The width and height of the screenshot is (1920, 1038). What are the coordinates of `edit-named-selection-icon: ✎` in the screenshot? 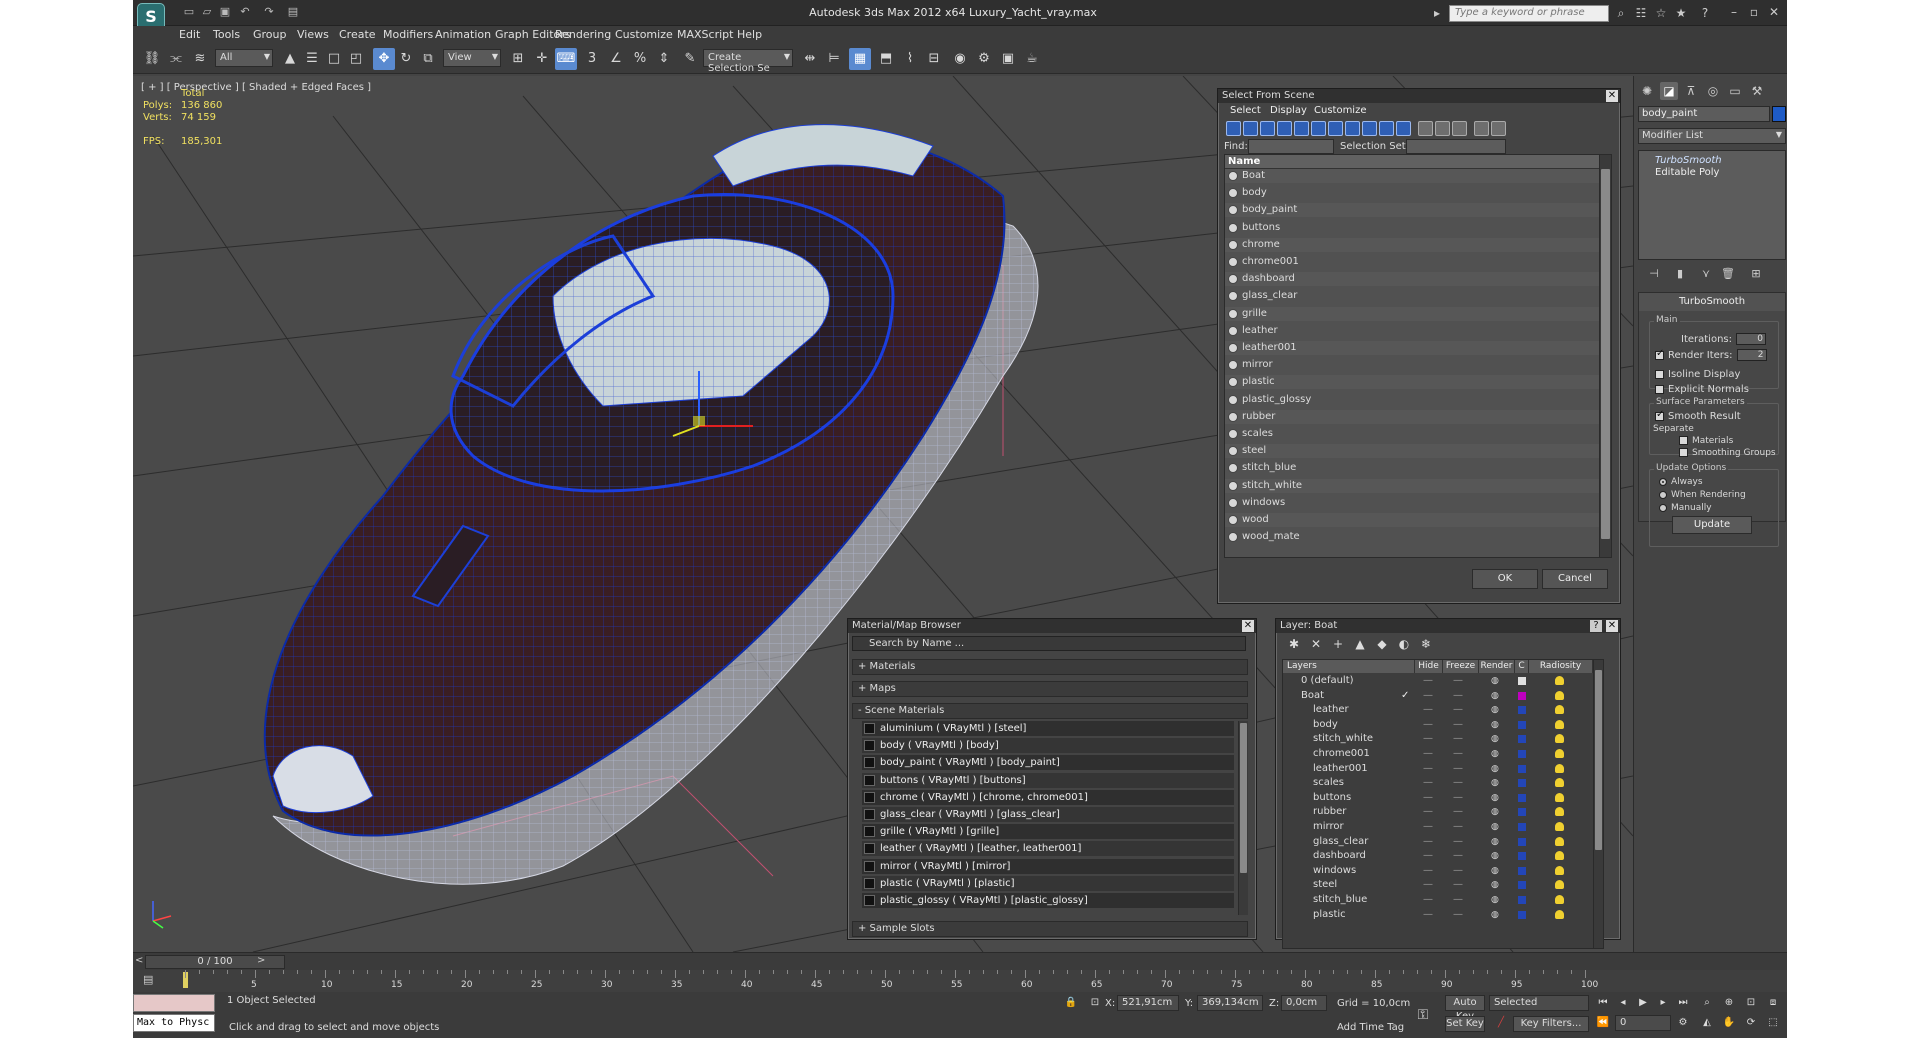 It's located at (690, 59).